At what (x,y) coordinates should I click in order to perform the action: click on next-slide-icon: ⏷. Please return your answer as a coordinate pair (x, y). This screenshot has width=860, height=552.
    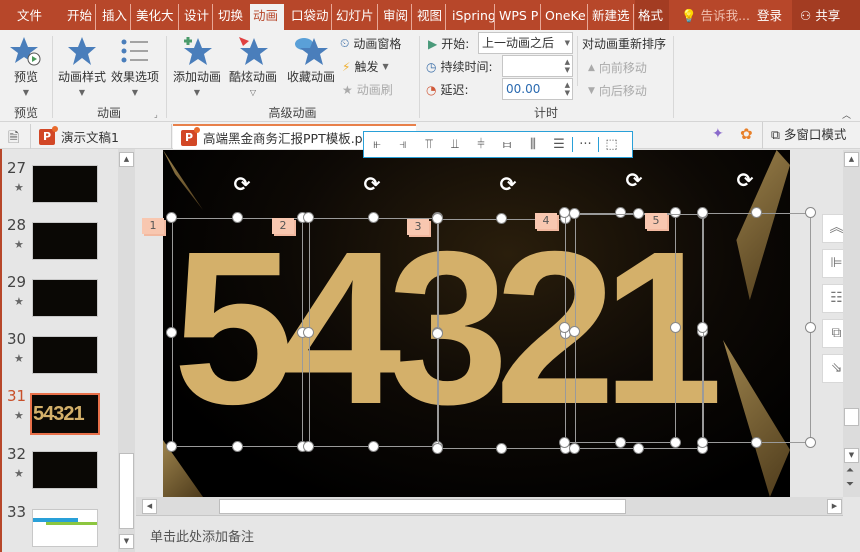
    Looking at the image, I should click on (850, 485).